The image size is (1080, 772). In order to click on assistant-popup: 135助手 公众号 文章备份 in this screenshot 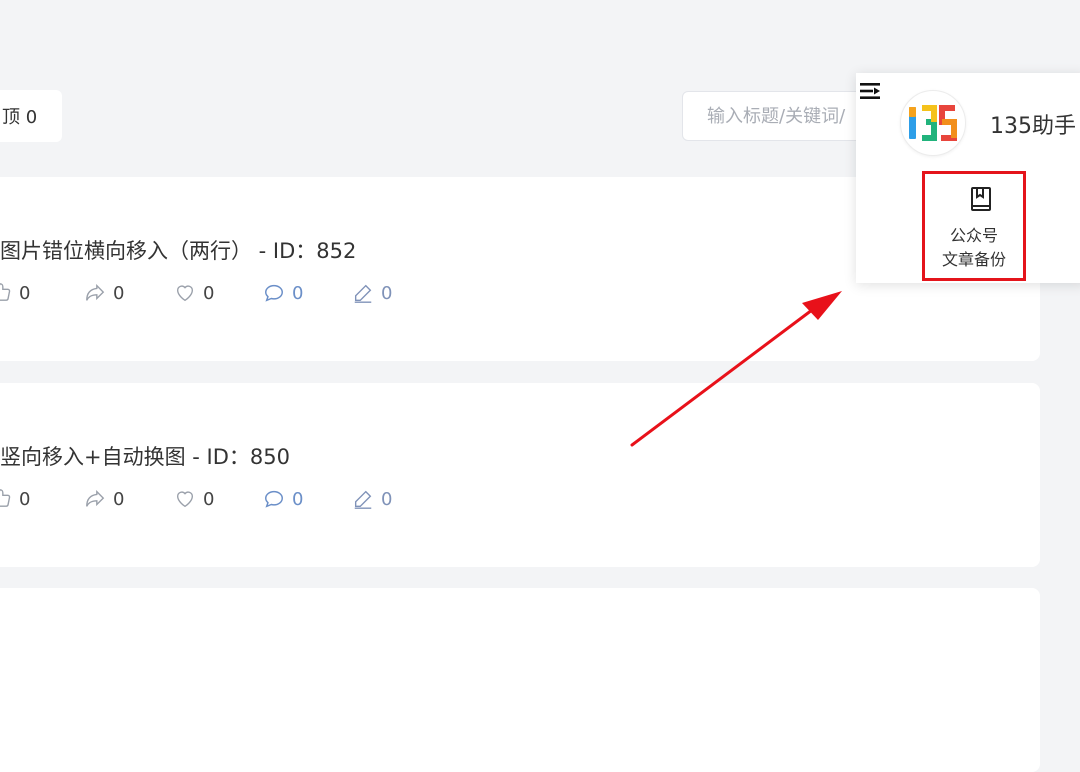, I will do `click(968, 178)`.